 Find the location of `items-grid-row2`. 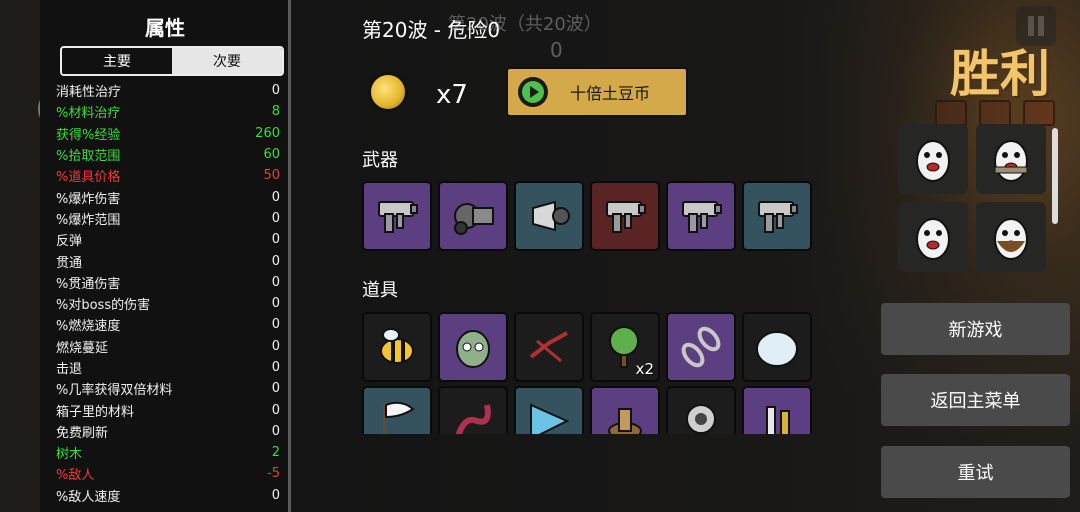

items-grid-row2 is located at coordinates (587, 410).